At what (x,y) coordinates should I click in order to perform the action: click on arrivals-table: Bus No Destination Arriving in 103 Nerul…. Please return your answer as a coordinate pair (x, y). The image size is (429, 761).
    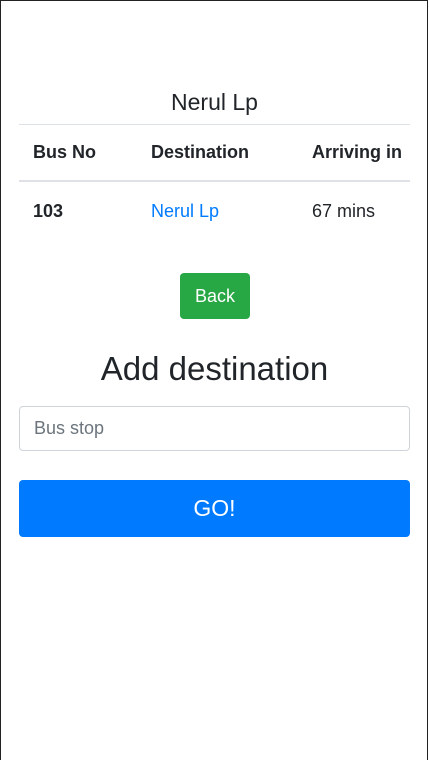
    Looking at the image, I should click on (214, 182).